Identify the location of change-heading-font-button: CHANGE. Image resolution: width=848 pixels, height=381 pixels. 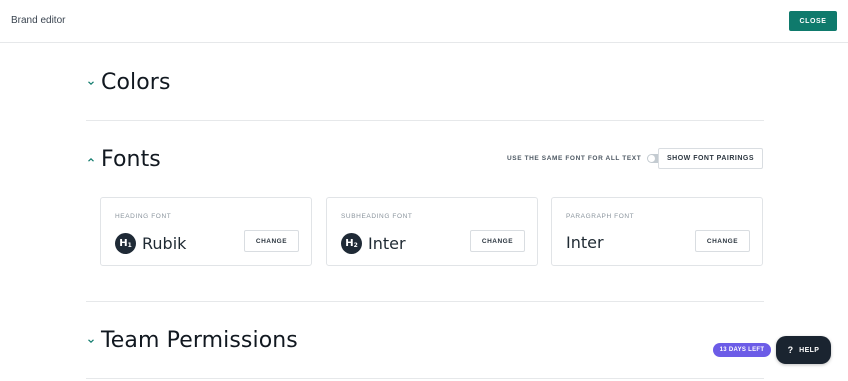
(271, 241).